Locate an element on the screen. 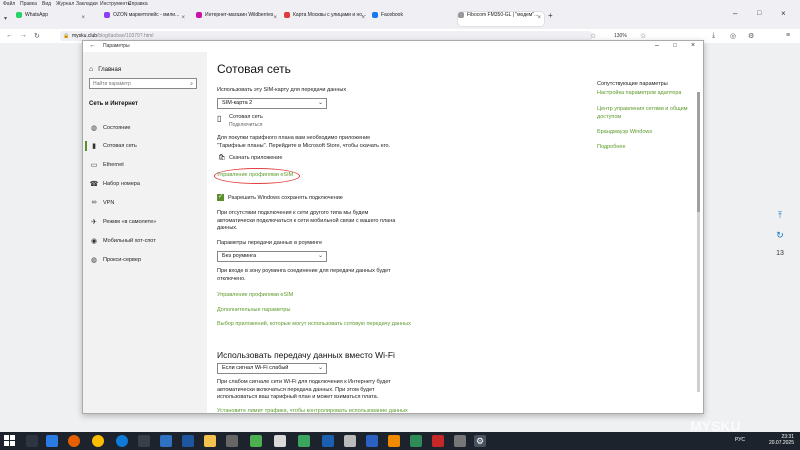 The width and height of the screenshot is (800, 450). sim-select: SIM-карта 2 ⌄ is located at coordinates (272, 103).